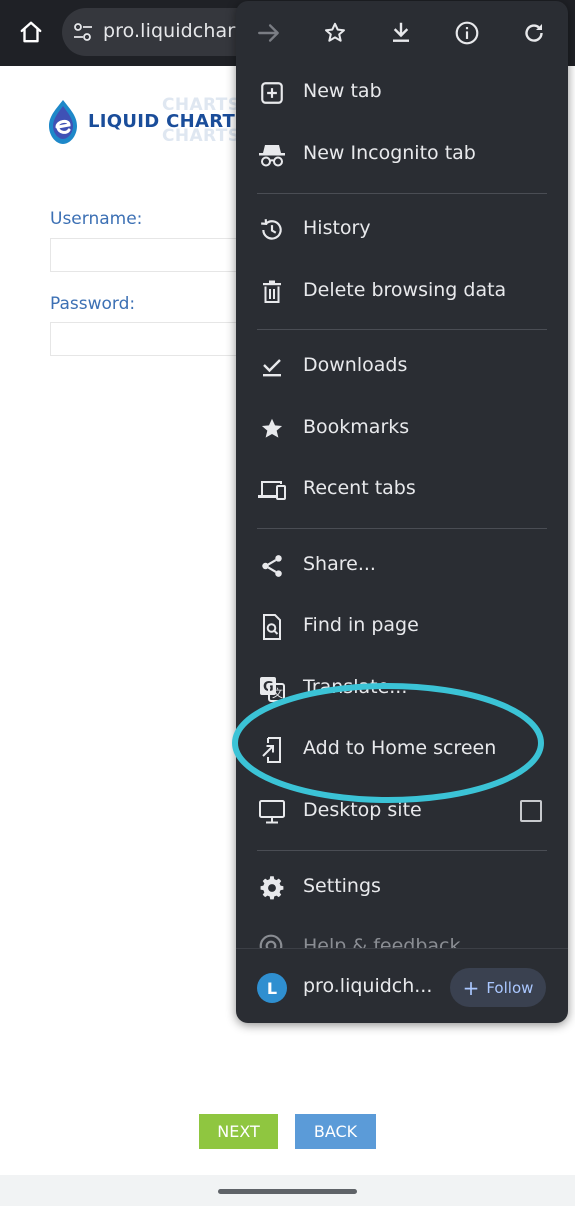 This screenshot has height=1206, width=575. I want to click on follow-button: + Follow, so click(498, 987).